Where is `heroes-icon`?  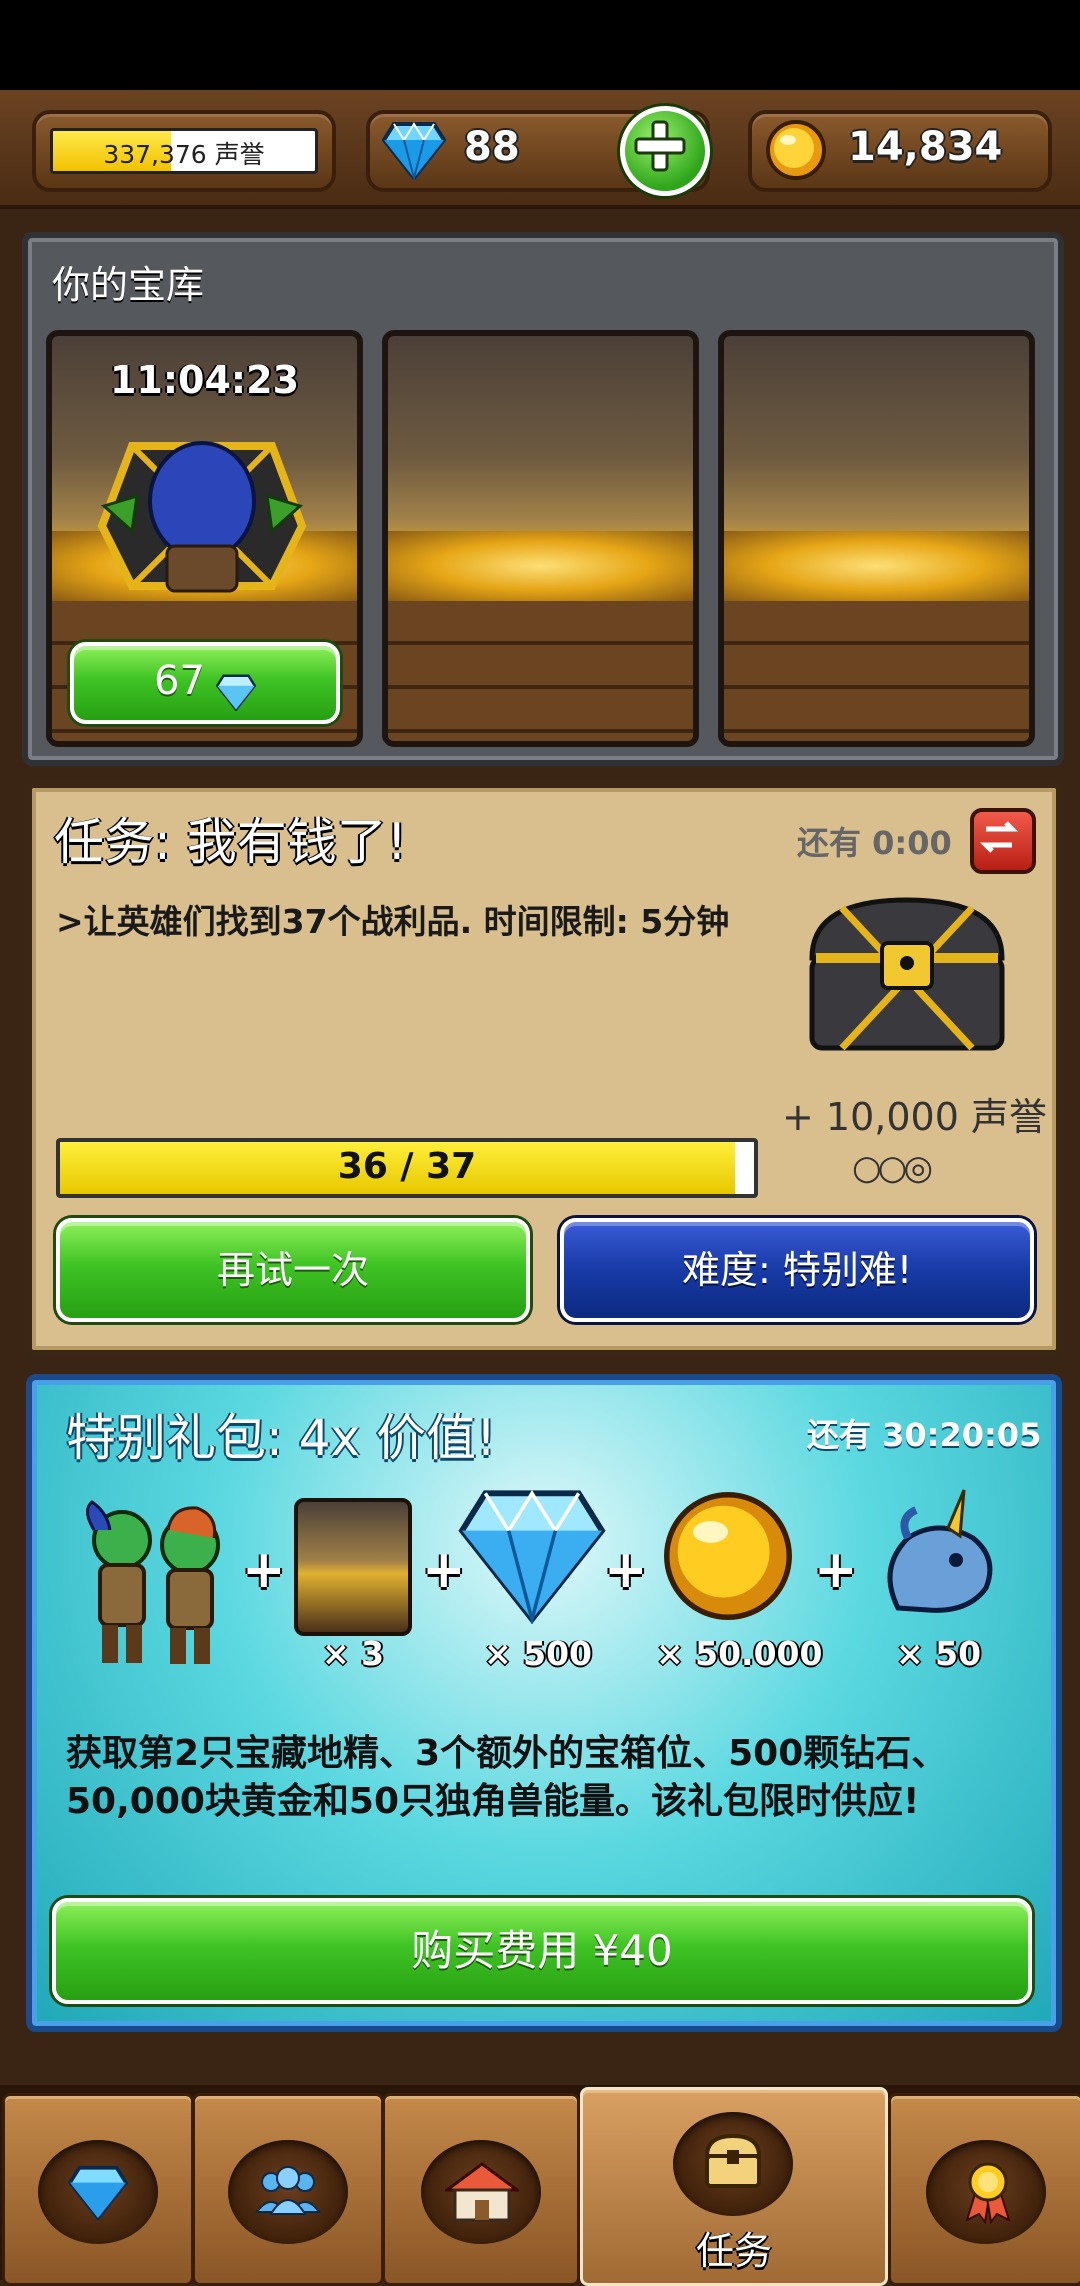
heroes-icon is located at coordinates (288, 2190).